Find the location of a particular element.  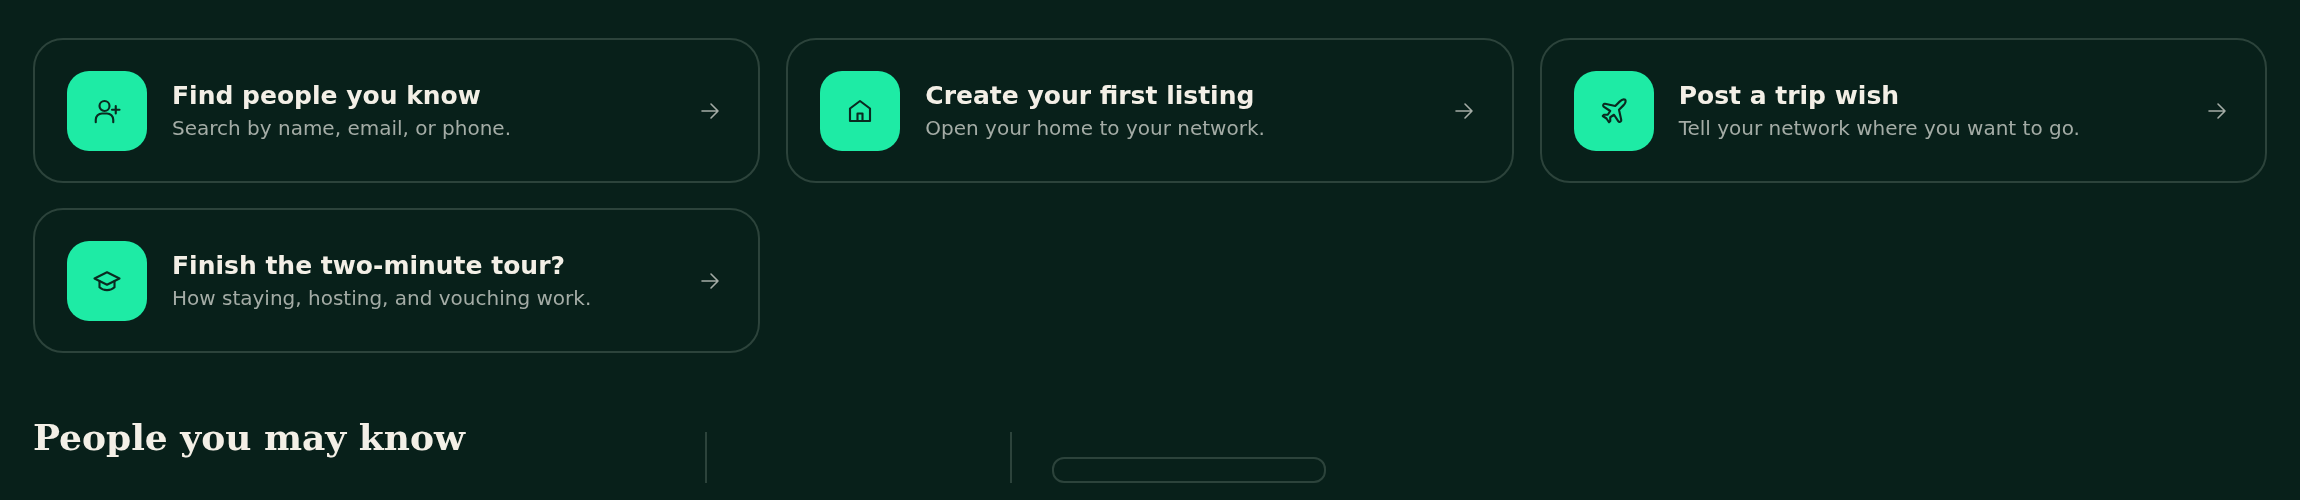

card-description: Tell your network where you want to go. is located at coordinates (1879, 128).